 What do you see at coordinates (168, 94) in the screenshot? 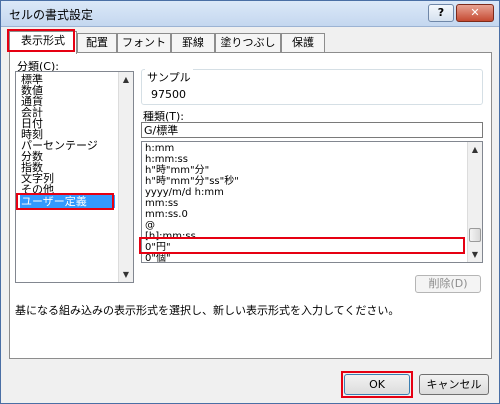
I see `sample-value: 97500` at bounding box center [168, 94].